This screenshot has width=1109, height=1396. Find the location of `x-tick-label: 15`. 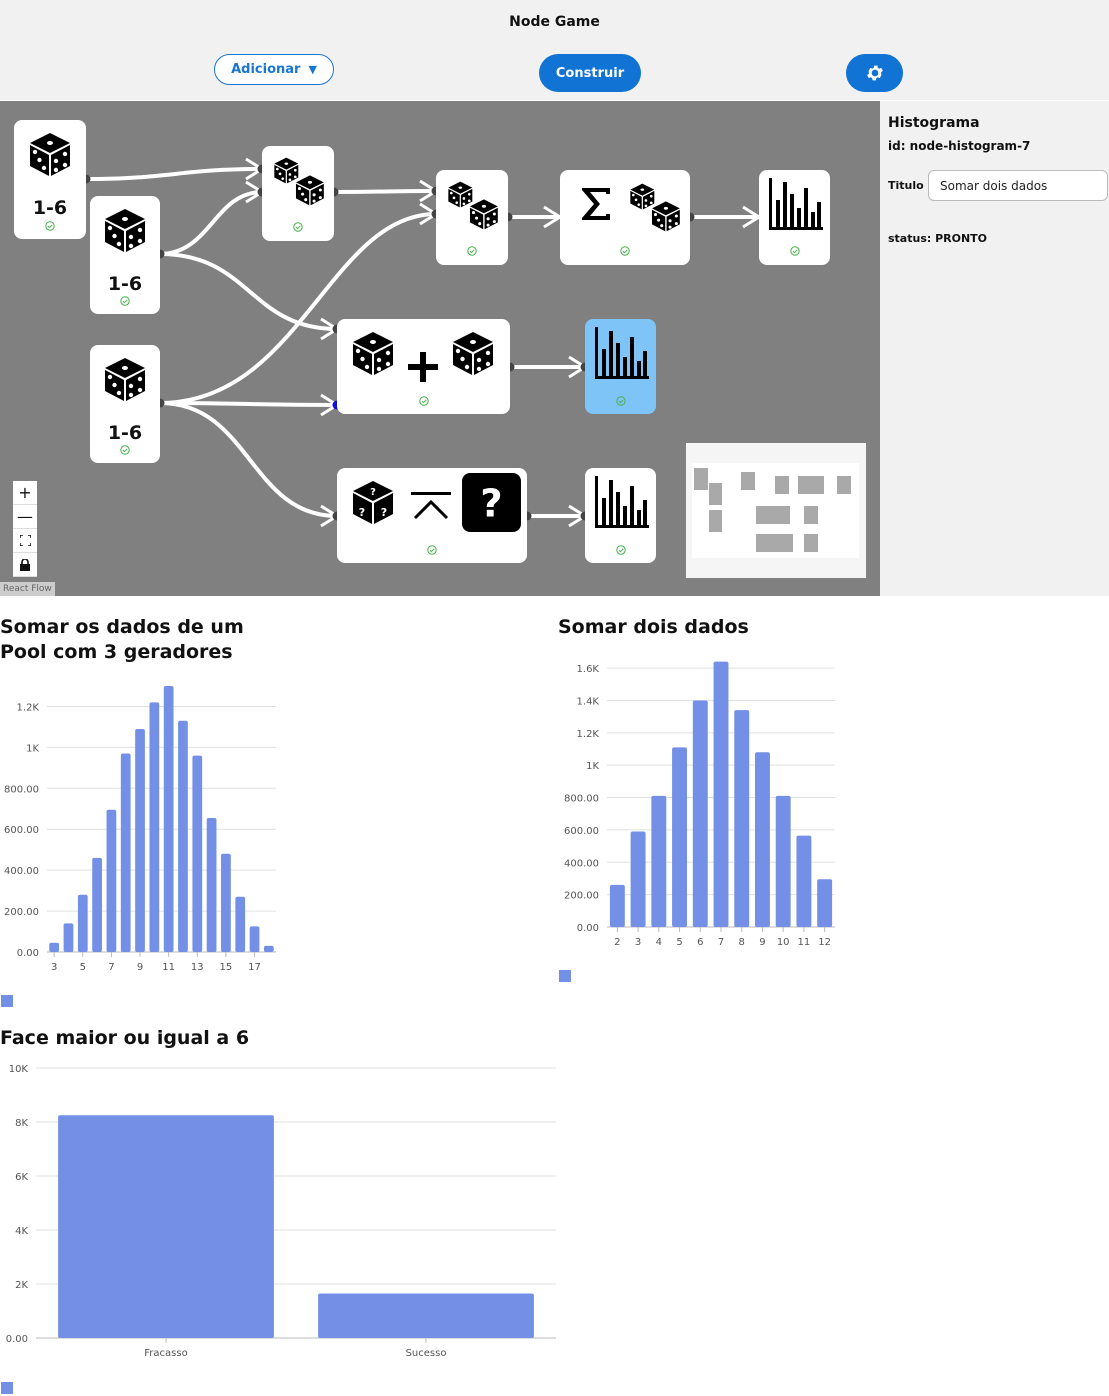

x-tick-label: 15 is located at coordinates (226, 967).